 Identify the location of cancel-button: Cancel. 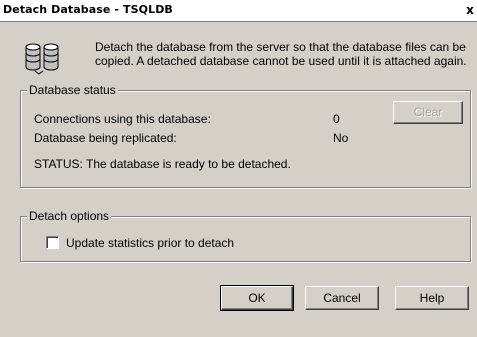
(342, 298).